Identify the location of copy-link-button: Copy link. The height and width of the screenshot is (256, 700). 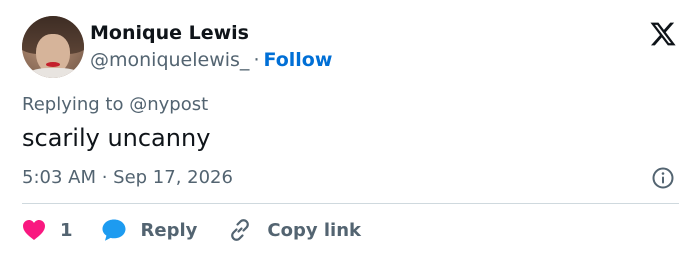
(294, 230).